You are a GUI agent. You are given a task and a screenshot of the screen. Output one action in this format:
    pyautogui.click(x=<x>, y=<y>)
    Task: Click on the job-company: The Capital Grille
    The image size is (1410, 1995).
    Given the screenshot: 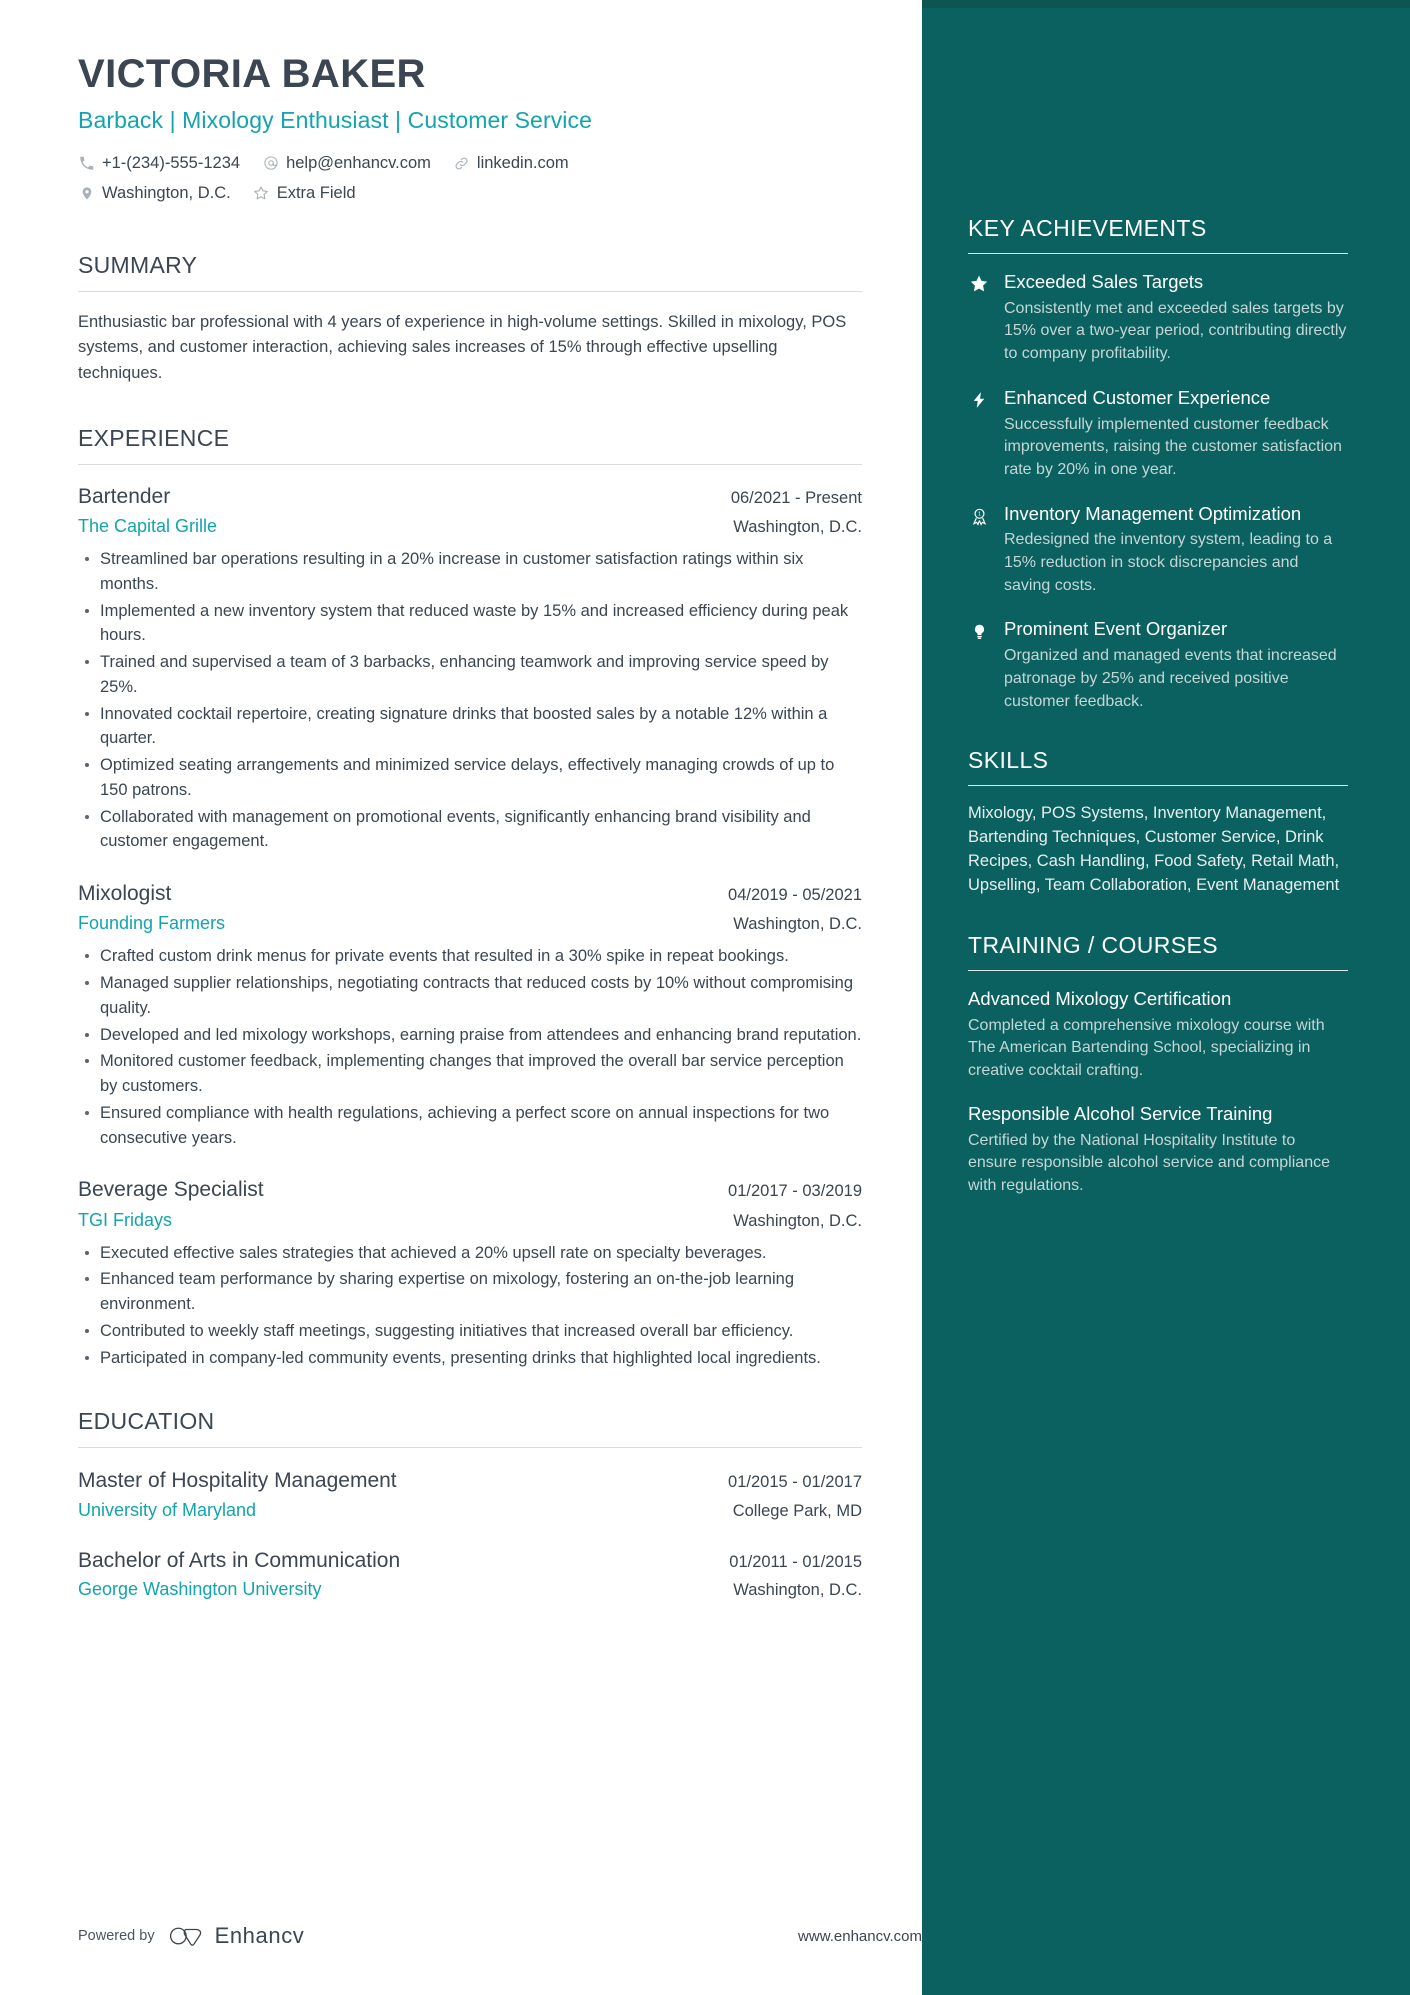 What is the action you would take?
    pyautogui.click(x=147, y=526)
    